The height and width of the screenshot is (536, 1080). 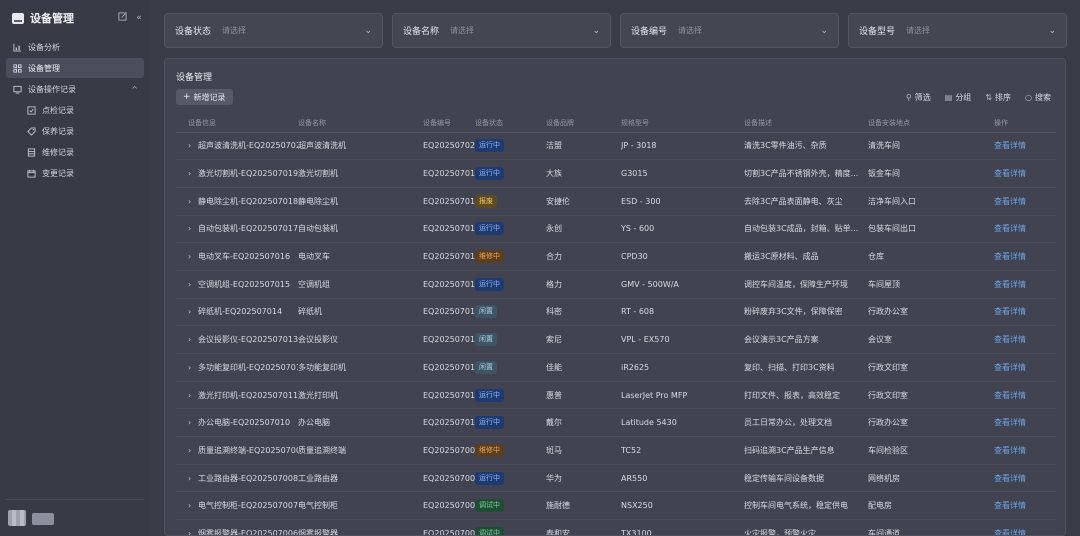 What do you see at coordinates (187, 97) in the screenshot?
I see `plus-icon: +` at bounding box center [187, 97].